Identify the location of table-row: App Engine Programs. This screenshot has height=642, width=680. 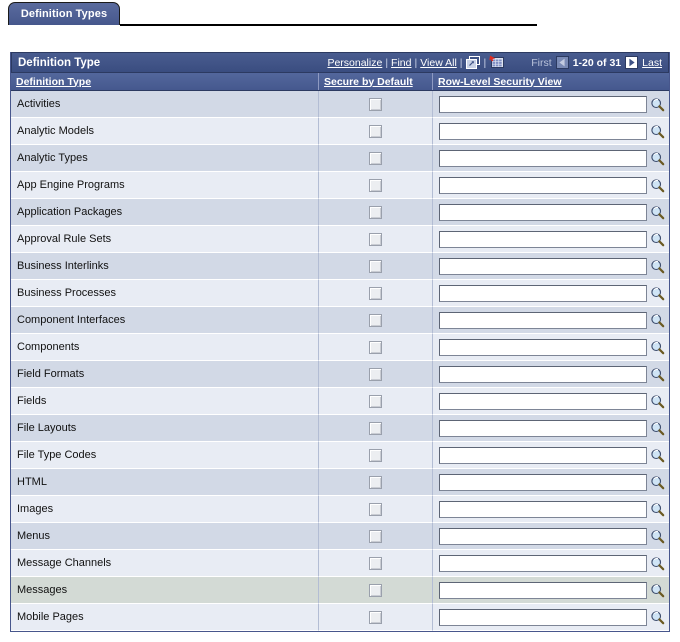
(340, 185).